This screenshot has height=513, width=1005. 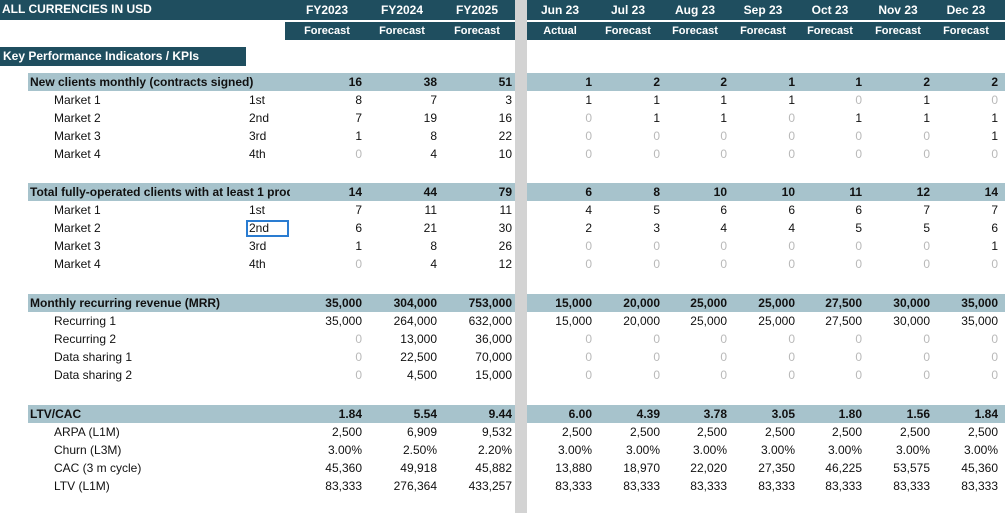 What do you see at coordinates (149, 246) in the screenshot?
I see `row-label: Market 3` at bounding box center [149, 246].